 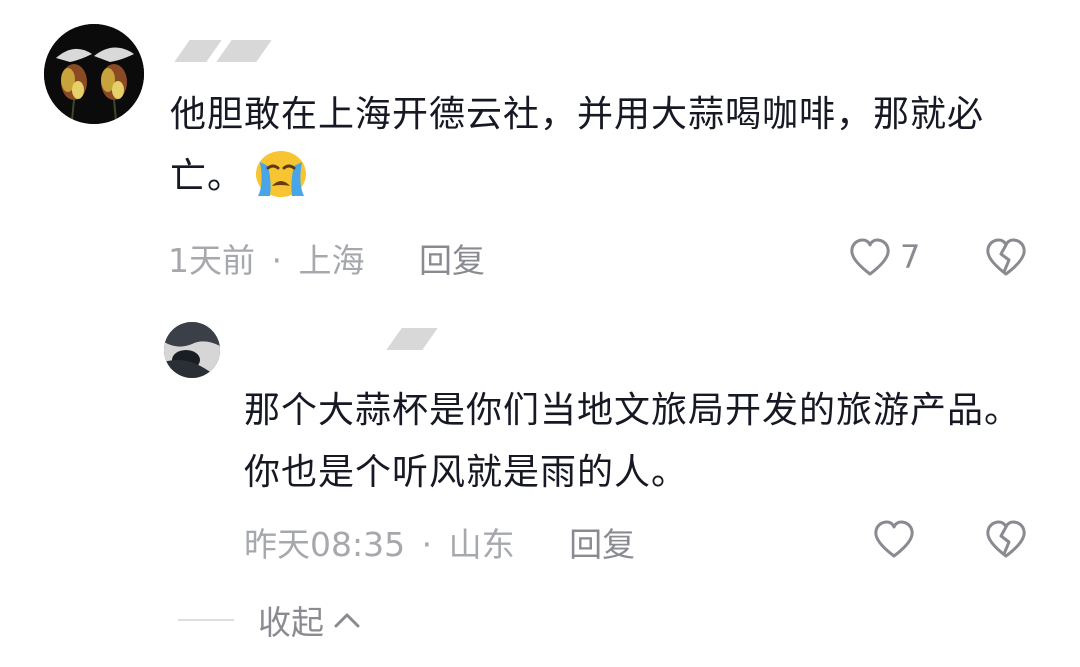 I want to click on comment-meta: 1天前 · 上海 回复, so click(x=326, y=258).